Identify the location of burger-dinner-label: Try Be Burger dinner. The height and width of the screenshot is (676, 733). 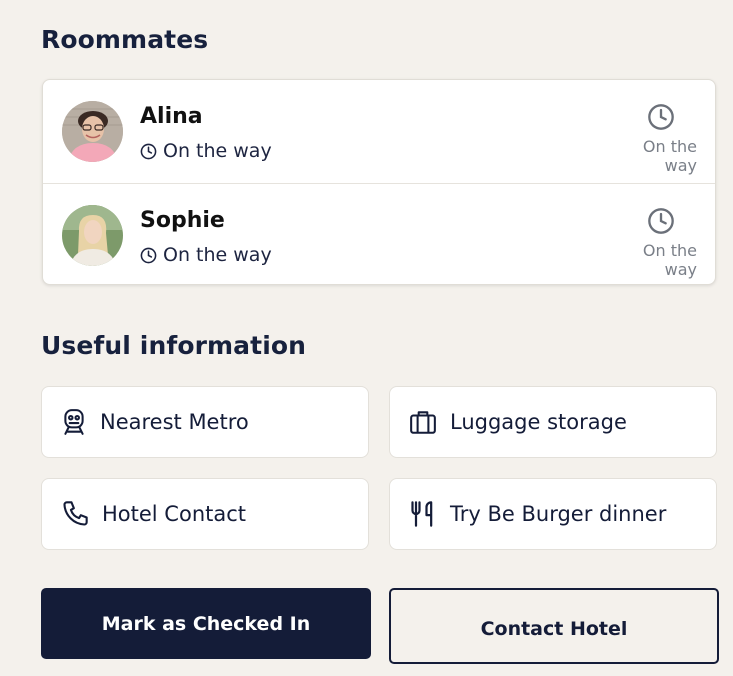
(558, 514).